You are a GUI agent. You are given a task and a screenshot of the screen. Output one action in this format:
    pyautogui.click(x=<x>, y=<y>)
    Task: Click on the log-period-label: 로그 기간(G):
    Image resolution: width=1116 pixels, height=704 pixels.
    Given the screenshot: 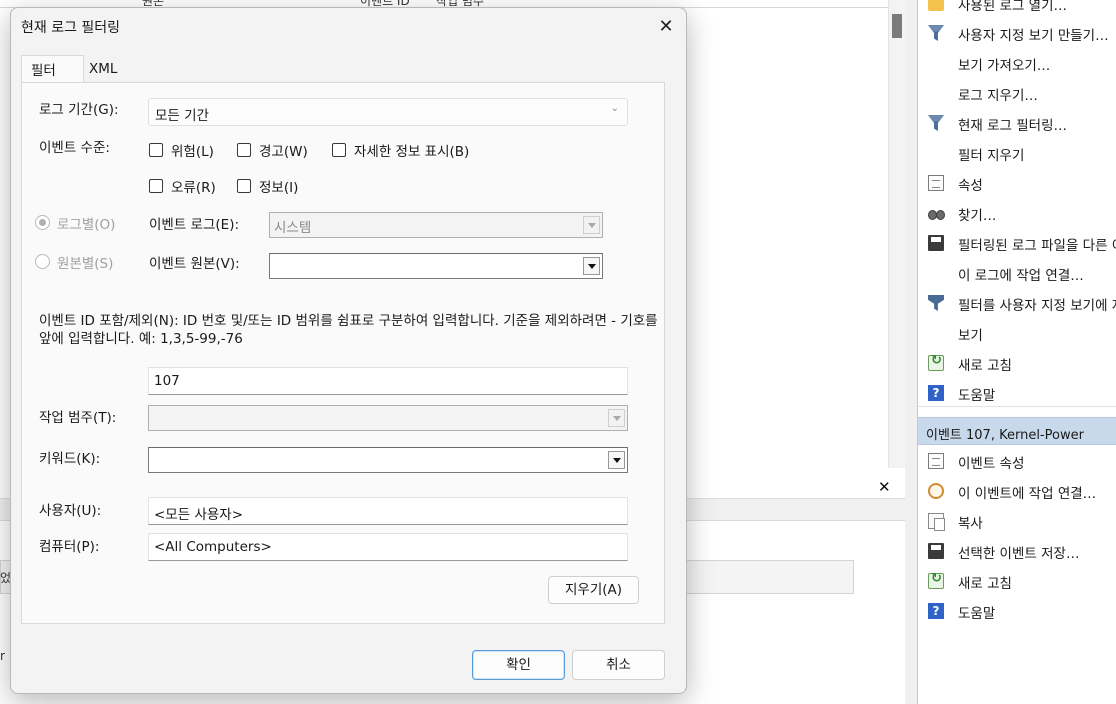 What is the action you would take?
    pyautogui.click(x=79, y=110)
    